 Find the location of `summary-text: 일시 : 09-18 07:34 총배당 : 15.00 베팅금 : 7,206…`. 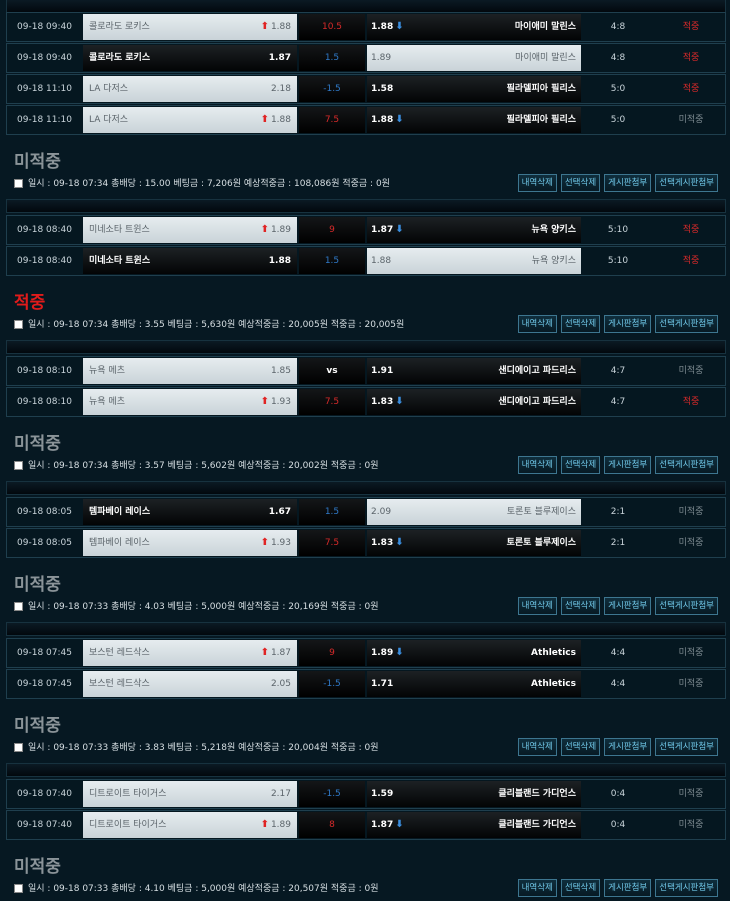

summary-text: 일시 : 09-18 07:34 총배당 : 15.00 베팅금 : 7,206… is located at coordinates (209, 184).